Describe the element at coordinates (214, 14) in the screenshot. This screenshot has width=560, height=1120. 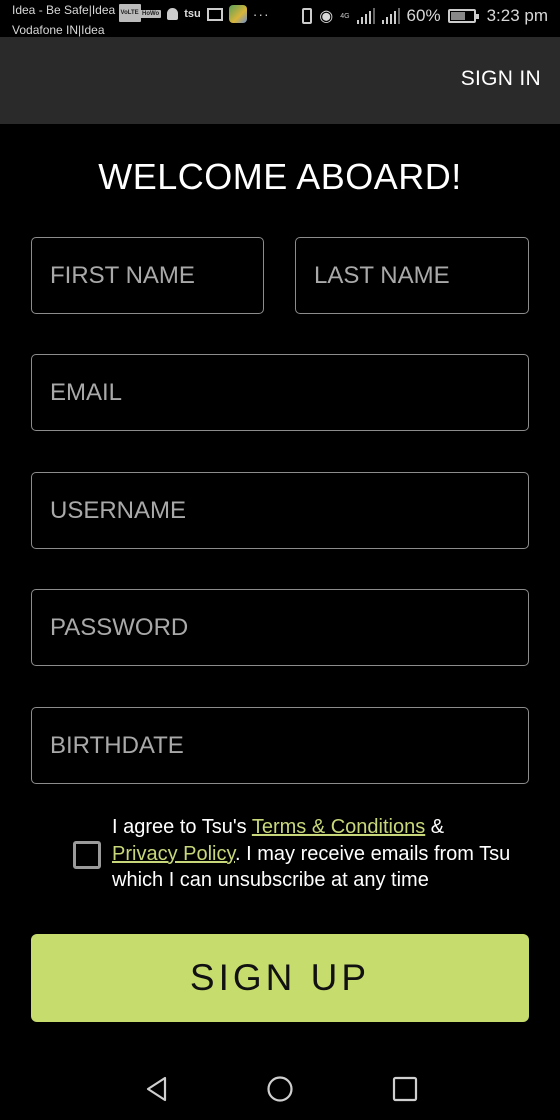
I see `mail-icon` at that location.